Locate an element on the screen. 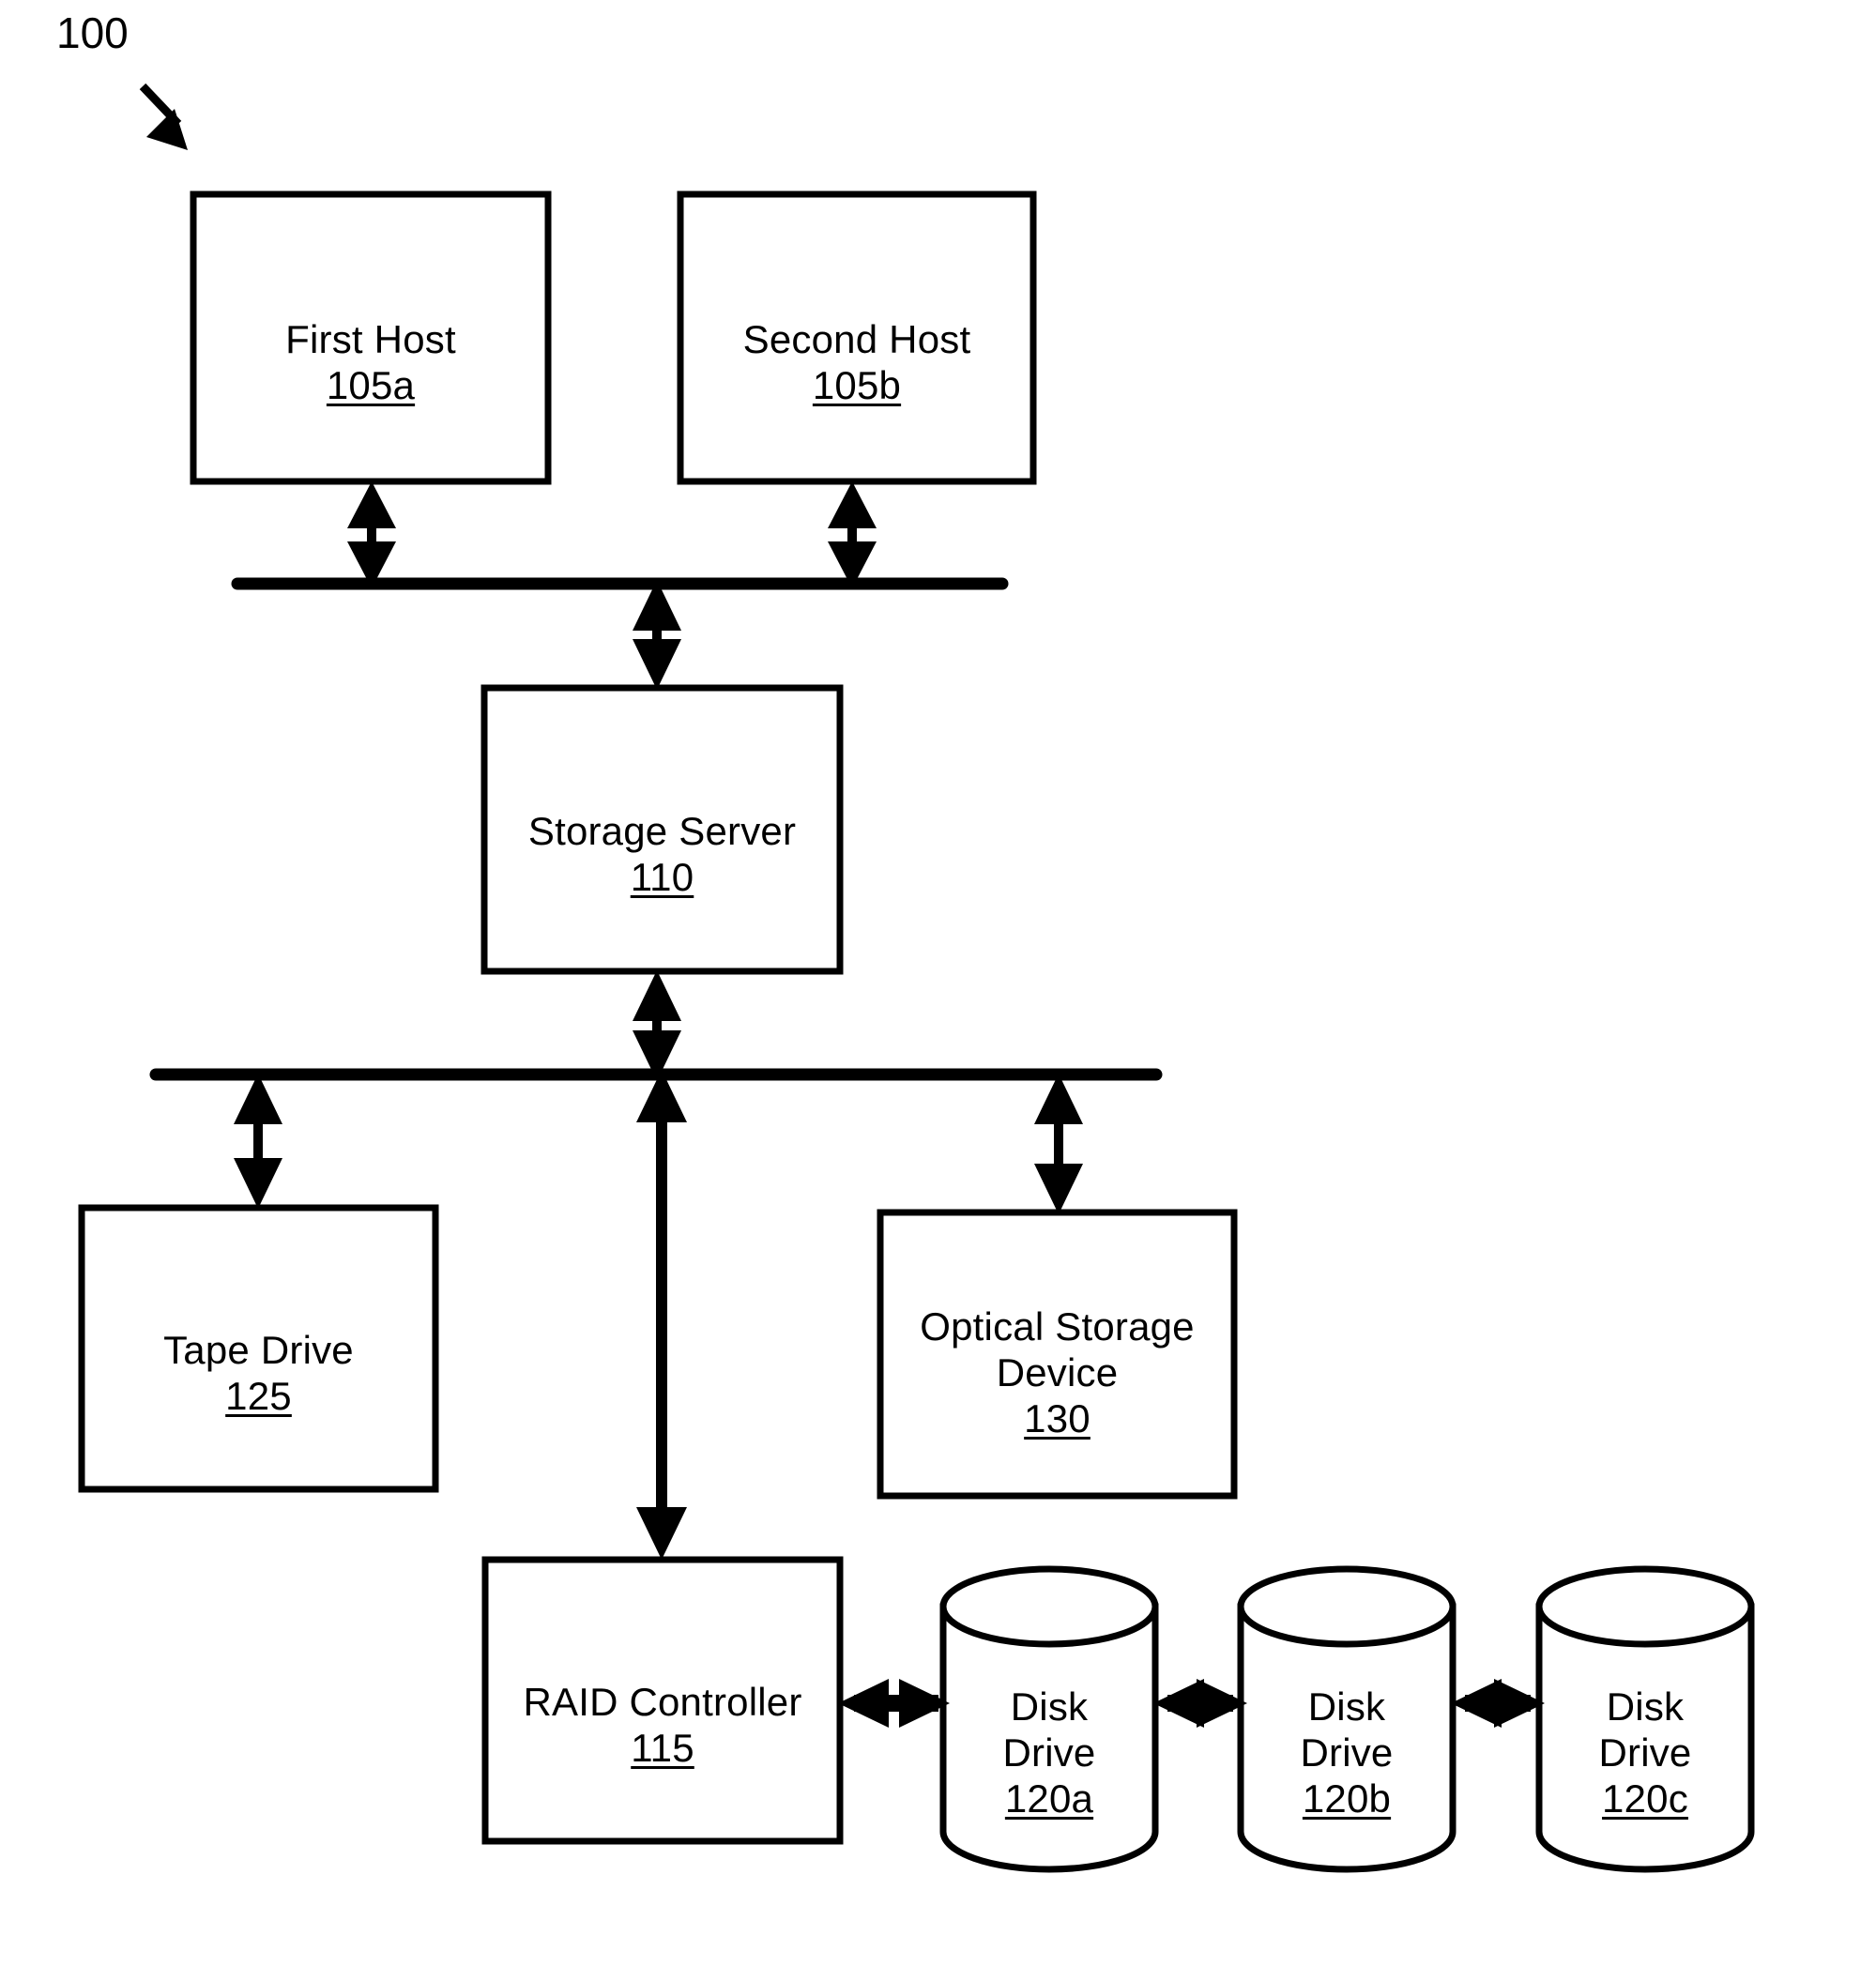  disk-b-to-disk-c-arrow is located at coordinates (1498, 1703).